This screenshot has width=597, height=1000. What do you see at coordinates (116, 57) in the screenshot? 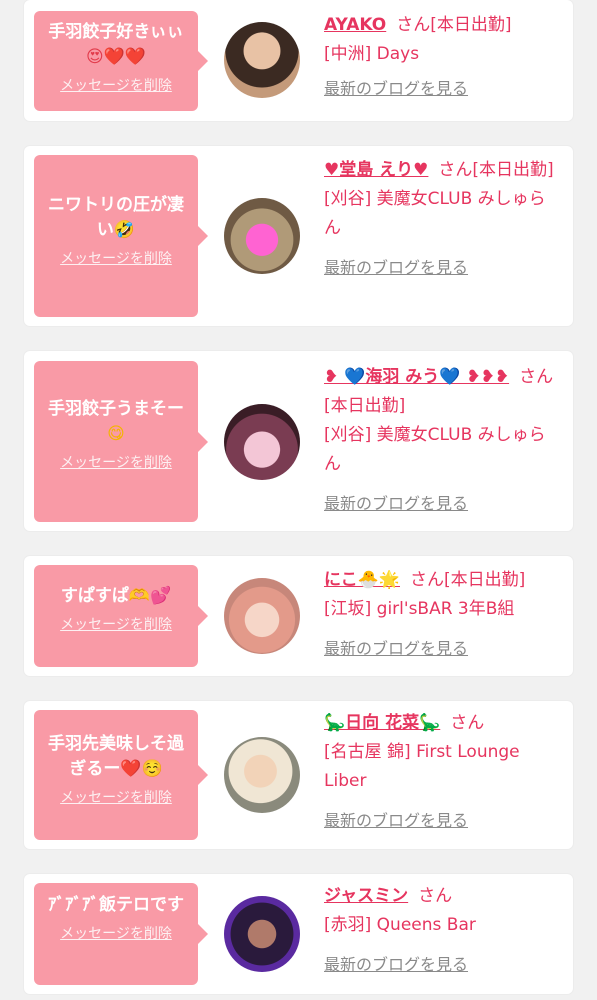
I see `message-emoji: 😍❤️❤️` at bounding box center [116, 57].